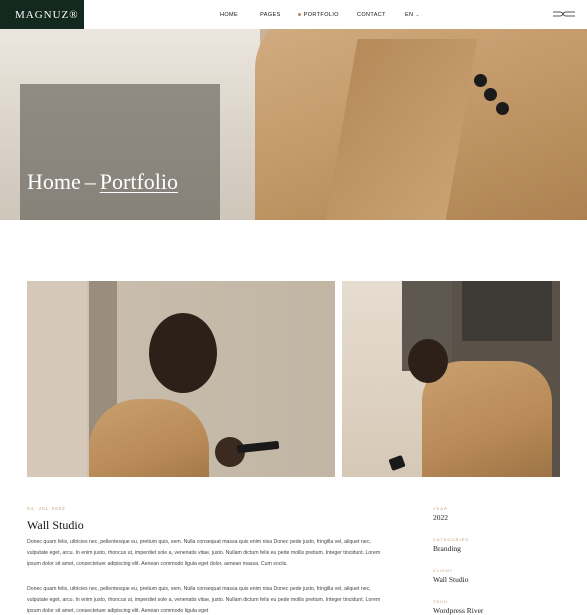 The width and height of the screenshot is (587, 615). I want to click on active-dot-icon, so click(299, 14).